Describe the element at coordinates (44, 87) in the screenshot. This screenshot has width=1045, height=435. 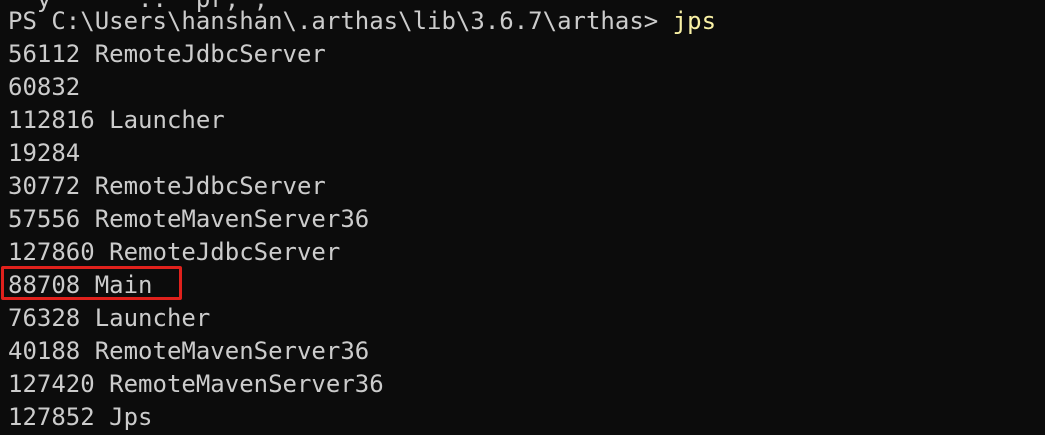
I see `output-line: 60832` at that location.